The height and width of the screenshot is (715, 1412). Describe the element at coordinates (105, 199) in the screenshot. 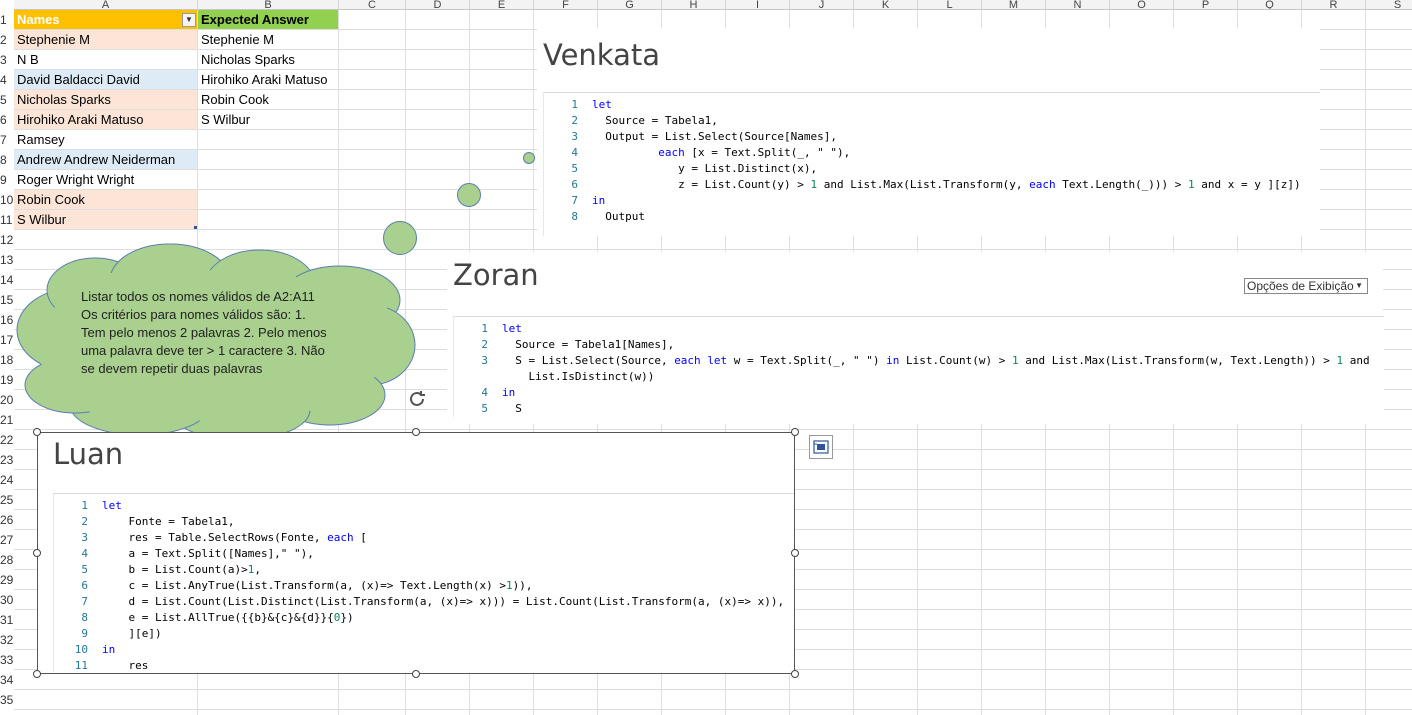

I see `names-cell: Robin Cook` at that location.